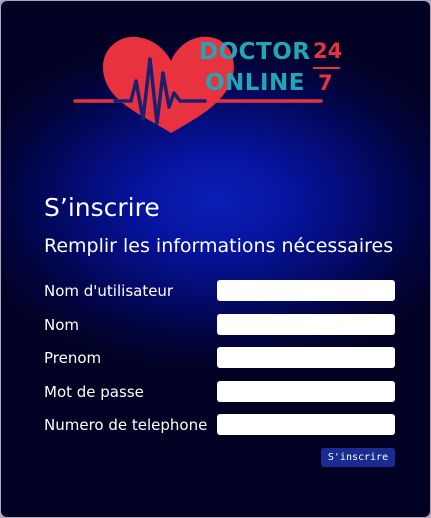 This screenshot has width=431, height=518. I want to click on field-row-username: Nom d'utilisateur, so click(220, 291).